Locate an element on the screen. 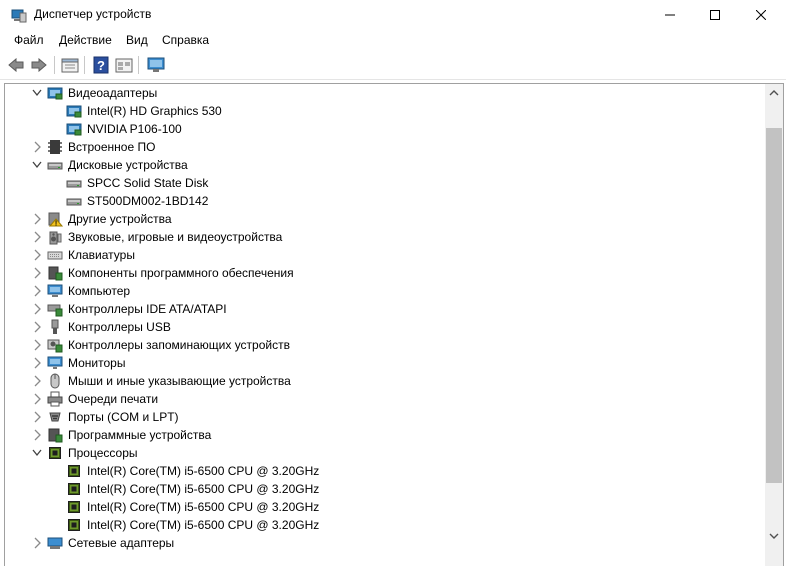 The width and height of the screenshot is (786, 566). tree-category-row: Очереди печати is located at coordinates (385, 399).